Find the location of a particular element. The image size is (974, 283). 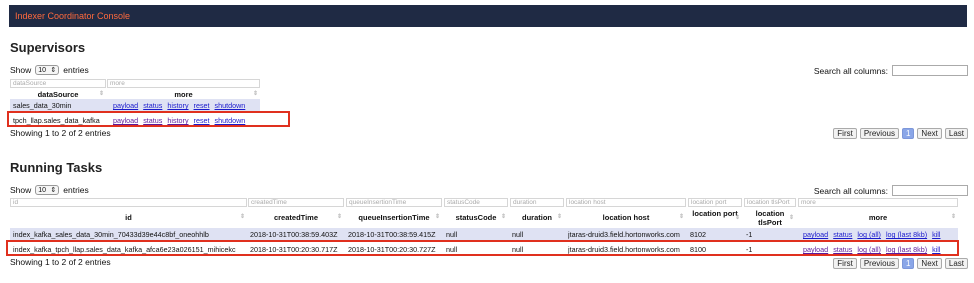

column-header-location-port: location port ⇕ is located at coordinates (715, 215).